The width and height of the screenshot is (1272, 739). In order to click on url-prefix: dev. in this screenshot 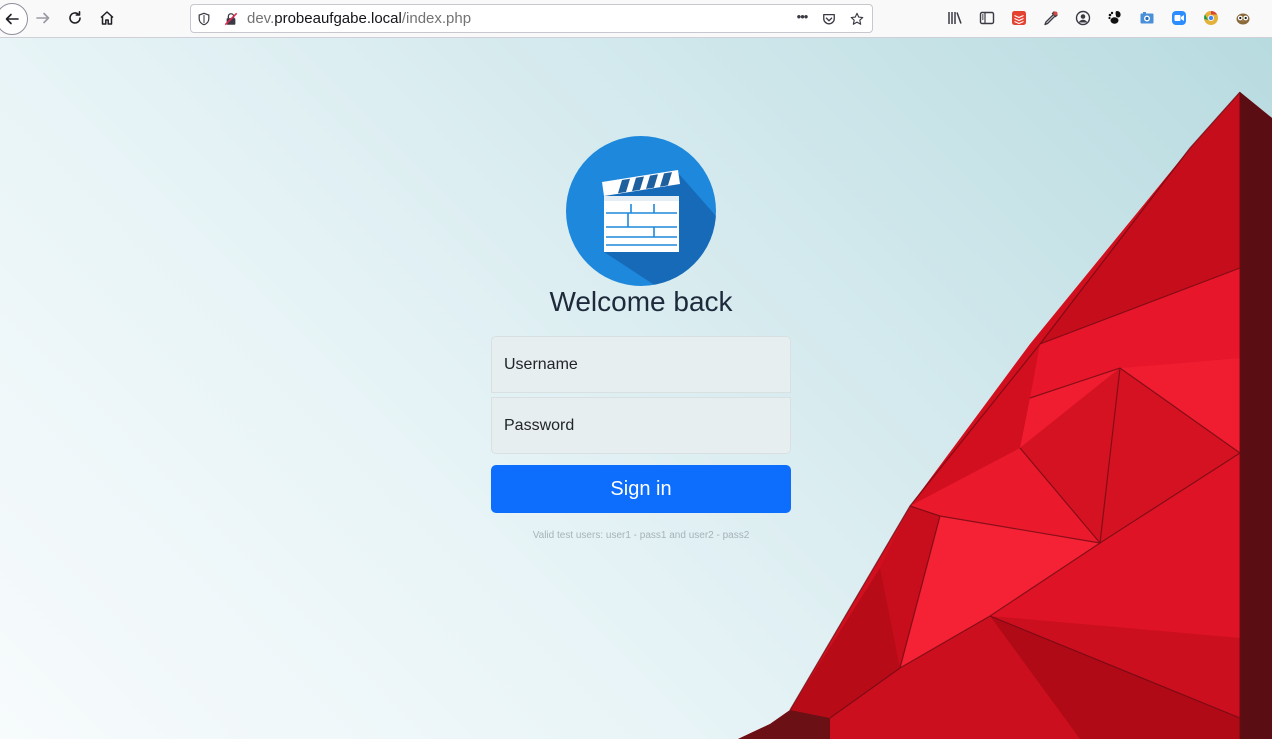, I will do `click(261, 18)`.